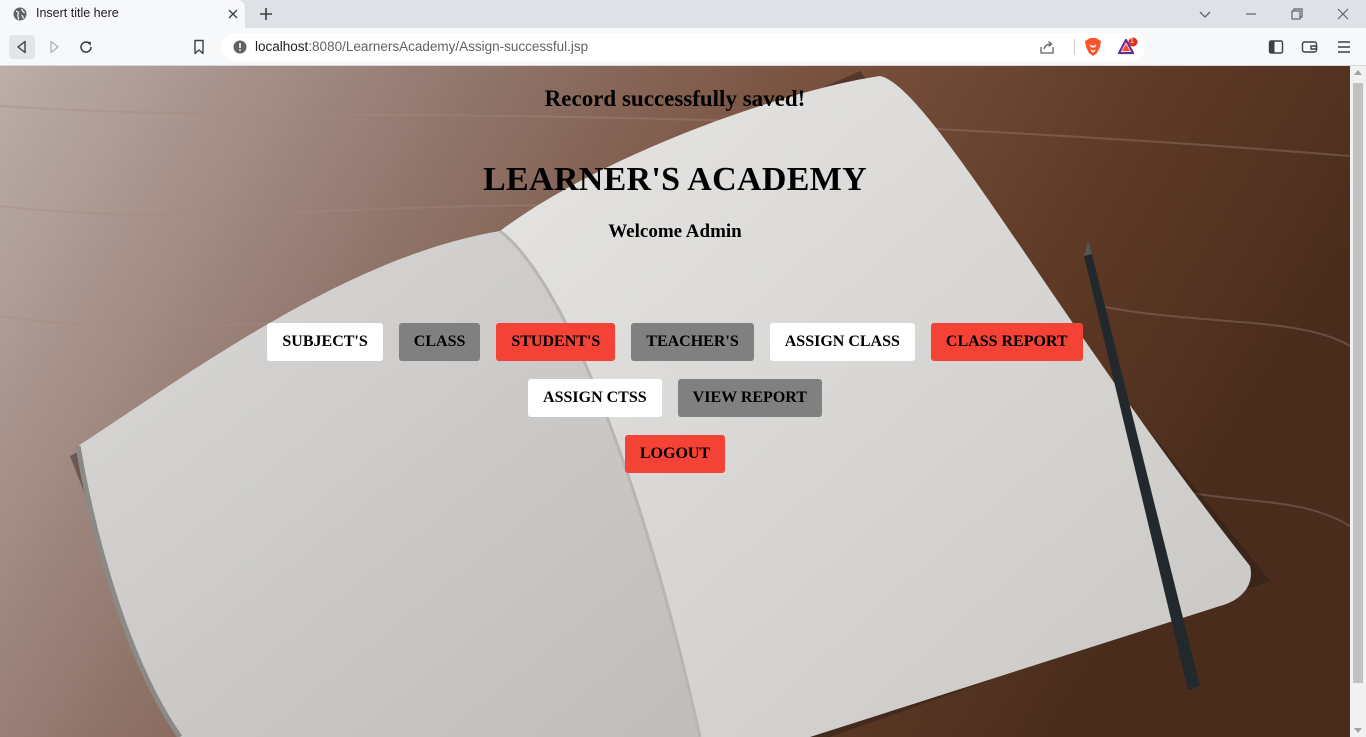  Describe the element at coordinates (692, 342) in the screenshot. I see `teachers-button: TEACHER'S` at that location.